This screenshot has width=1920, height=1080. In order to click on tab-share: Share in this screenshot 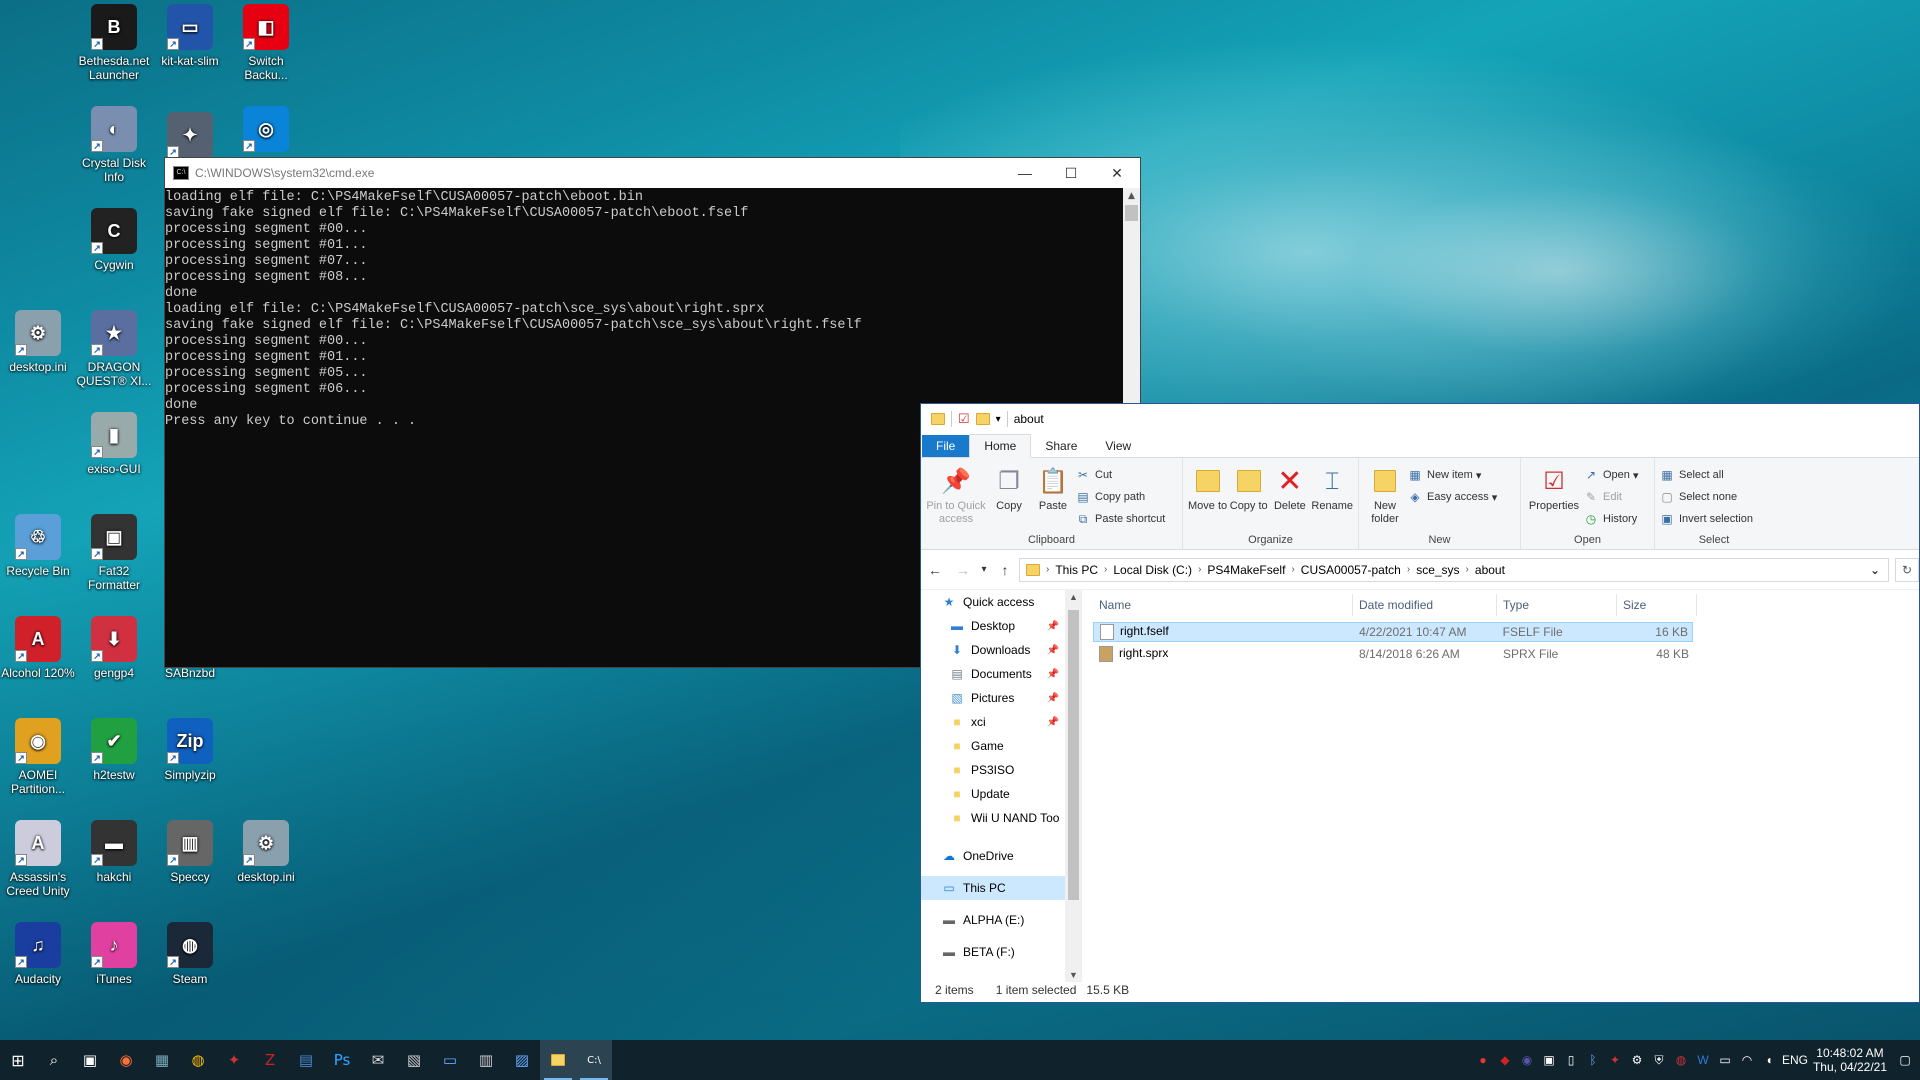, I will do `click(1061, 446)`.